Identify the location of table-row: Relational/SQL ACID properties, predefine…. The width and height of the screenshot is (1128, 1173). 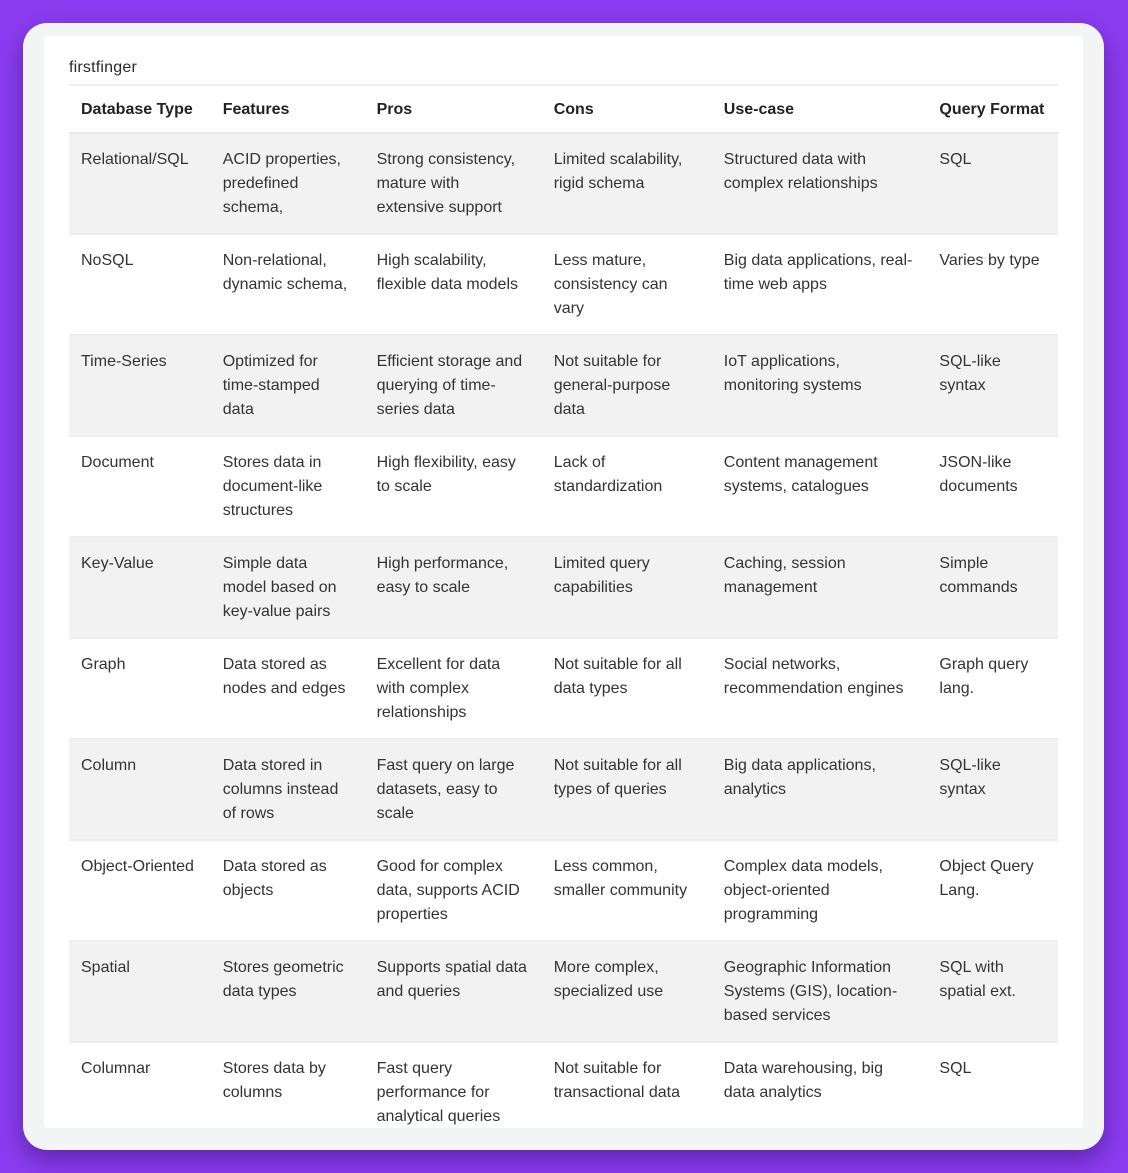
(563, 184).